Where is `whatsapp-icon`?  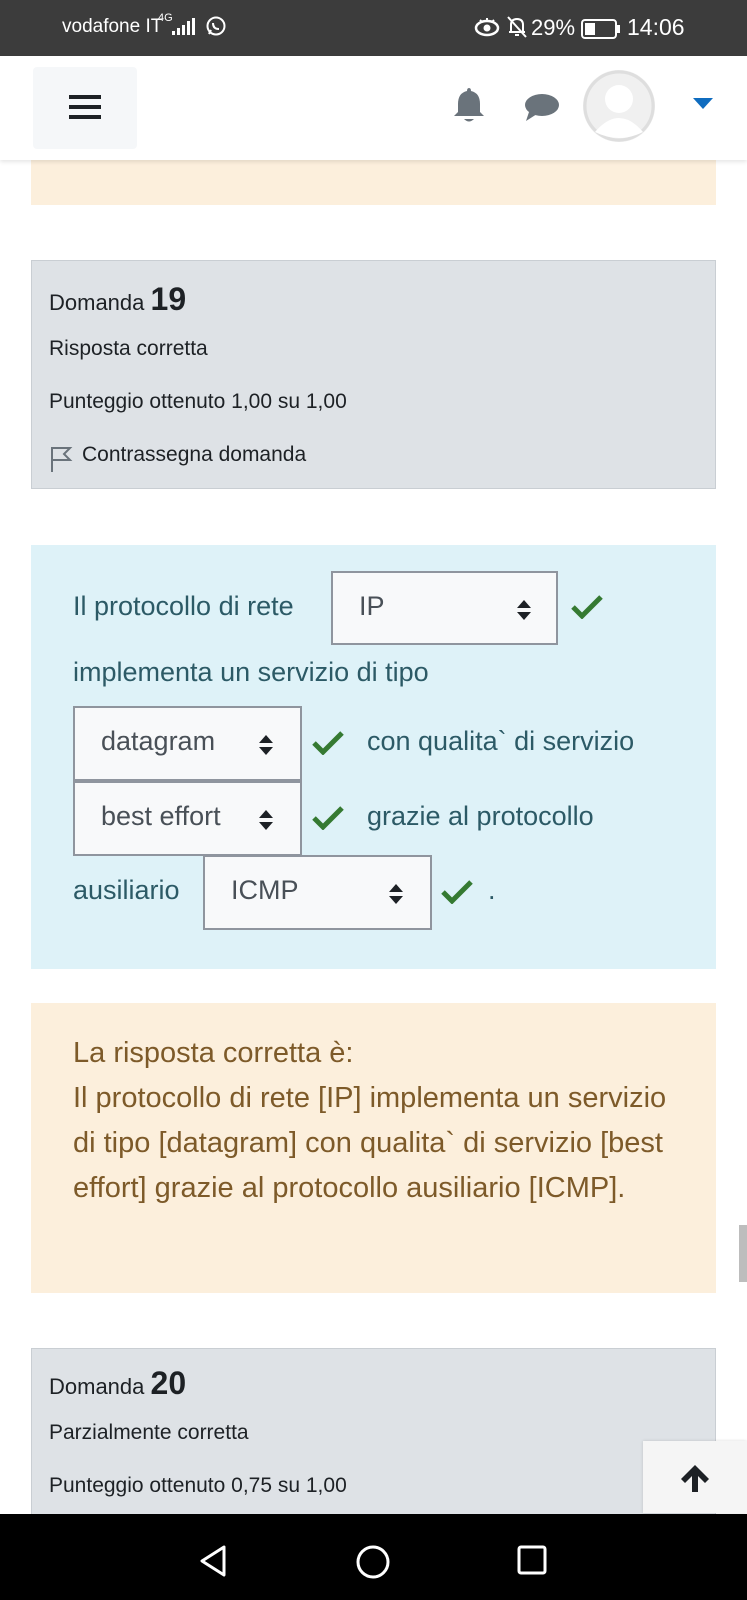 whatsapp-icon is located at coordinates (216, 26).